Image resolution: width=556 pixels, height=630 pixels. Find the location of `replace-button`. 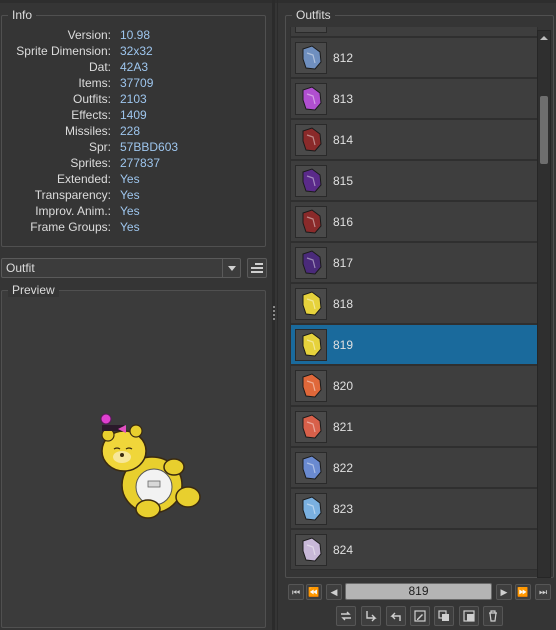

replace-button is located at coordinates (346, 616).